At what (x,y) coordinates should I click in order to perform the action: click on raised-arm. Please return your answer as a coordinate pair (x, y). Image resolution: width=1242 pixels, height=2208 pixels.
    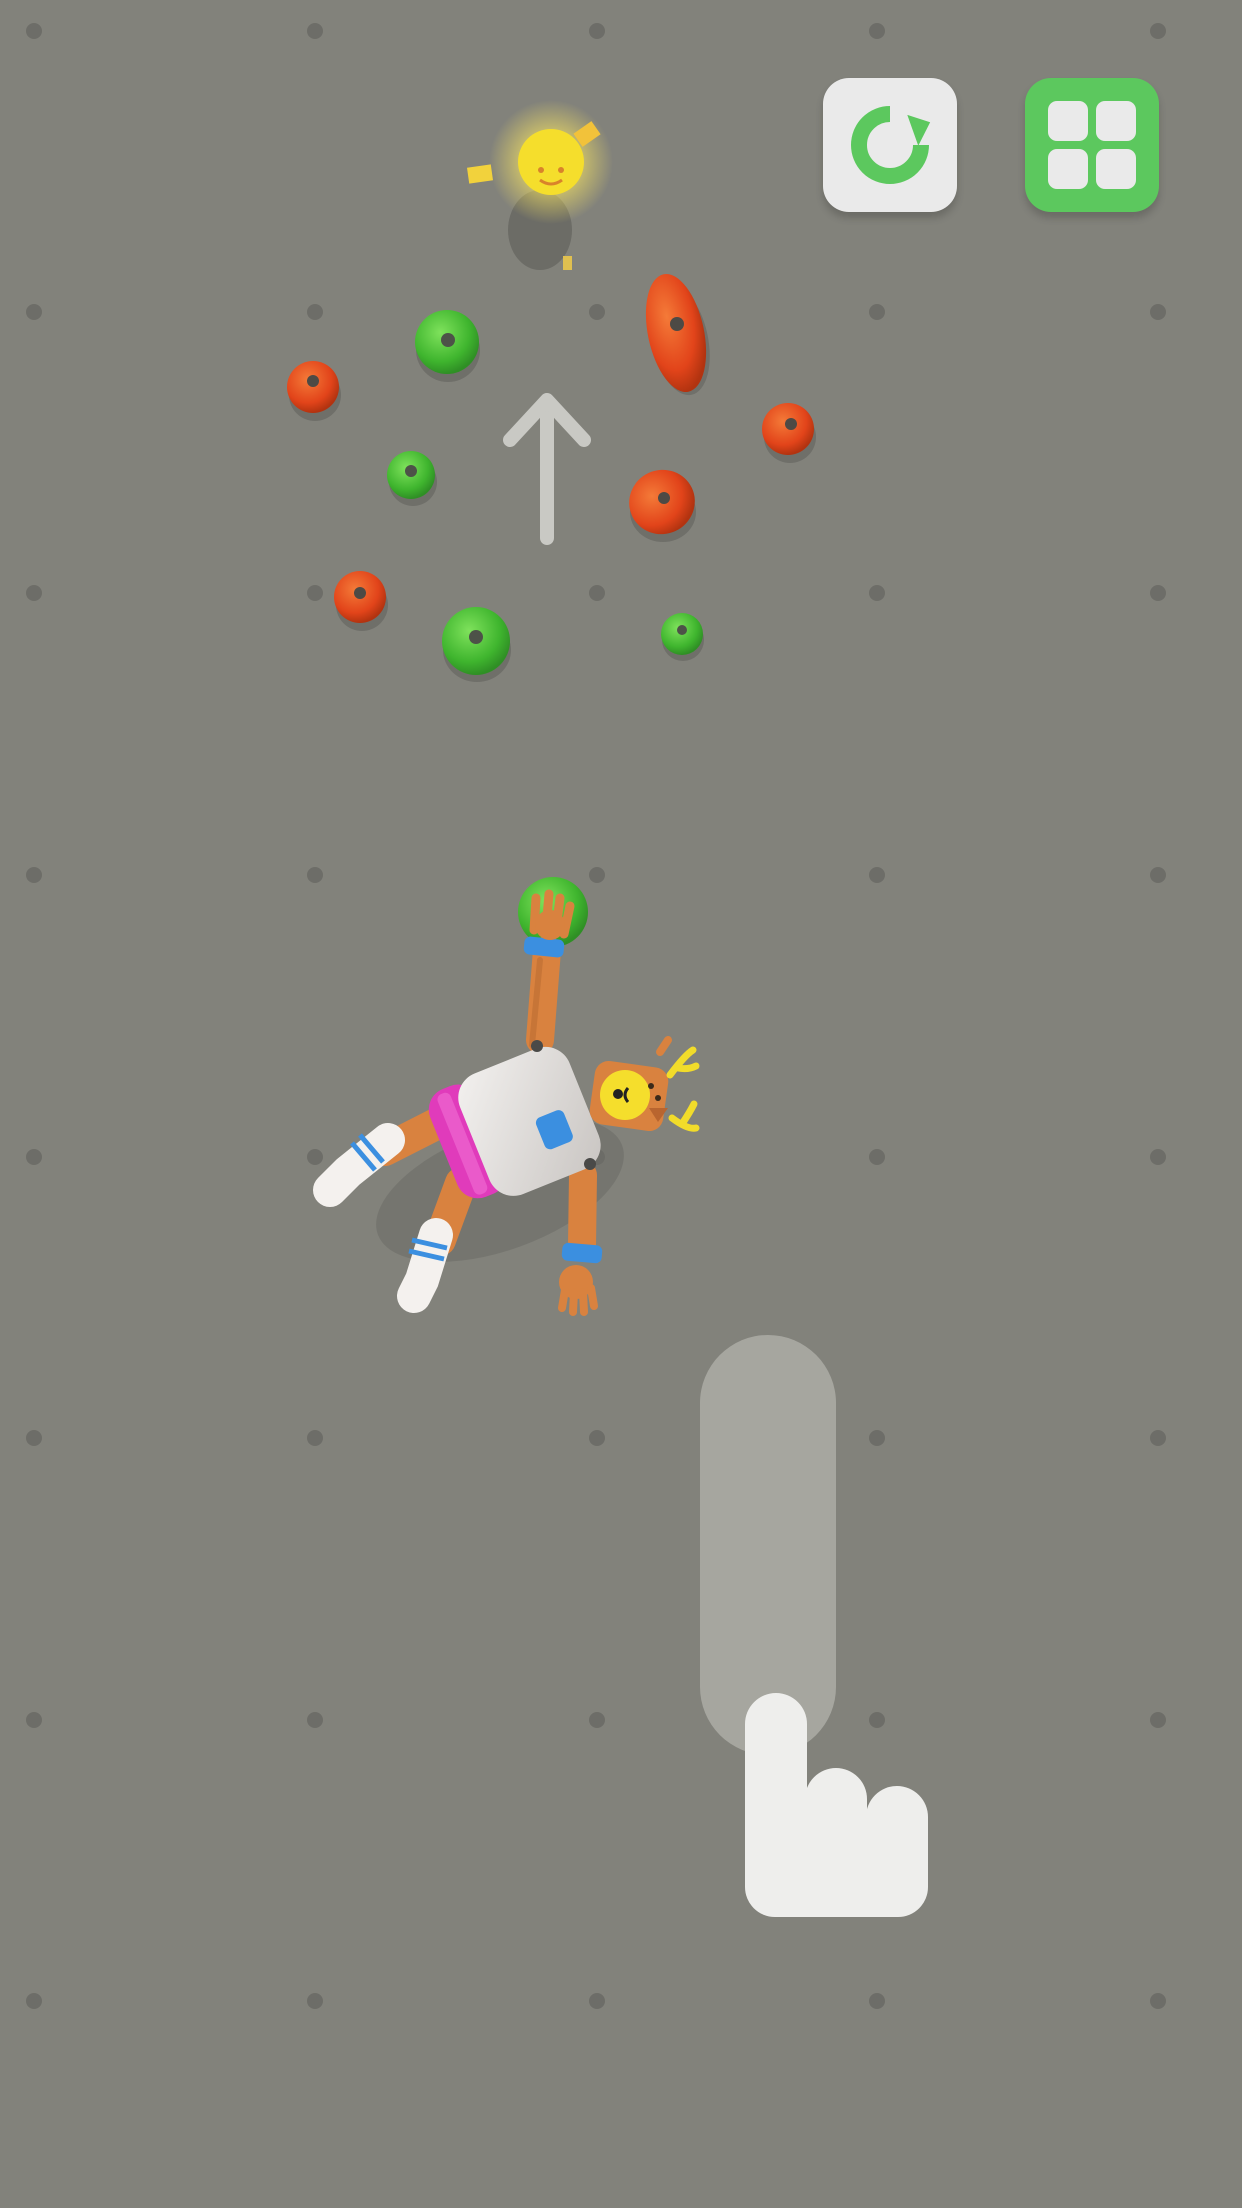
    Looking at the image, I should click on (543, 995).